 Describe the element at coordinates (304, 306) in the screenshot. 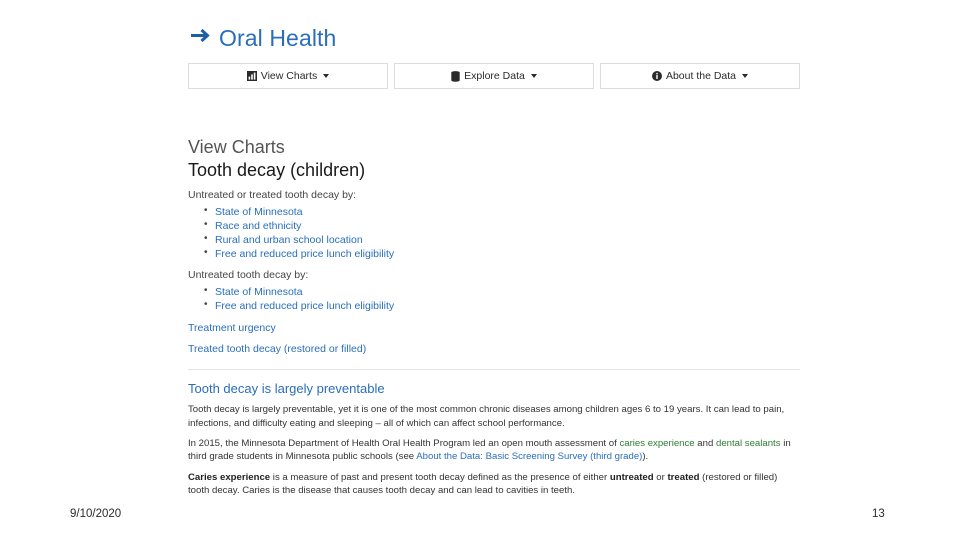

I see `link-free-and-reduced-price-lunch-eligibility-untreated: Free and reduced price lunch eligibility` at that location.